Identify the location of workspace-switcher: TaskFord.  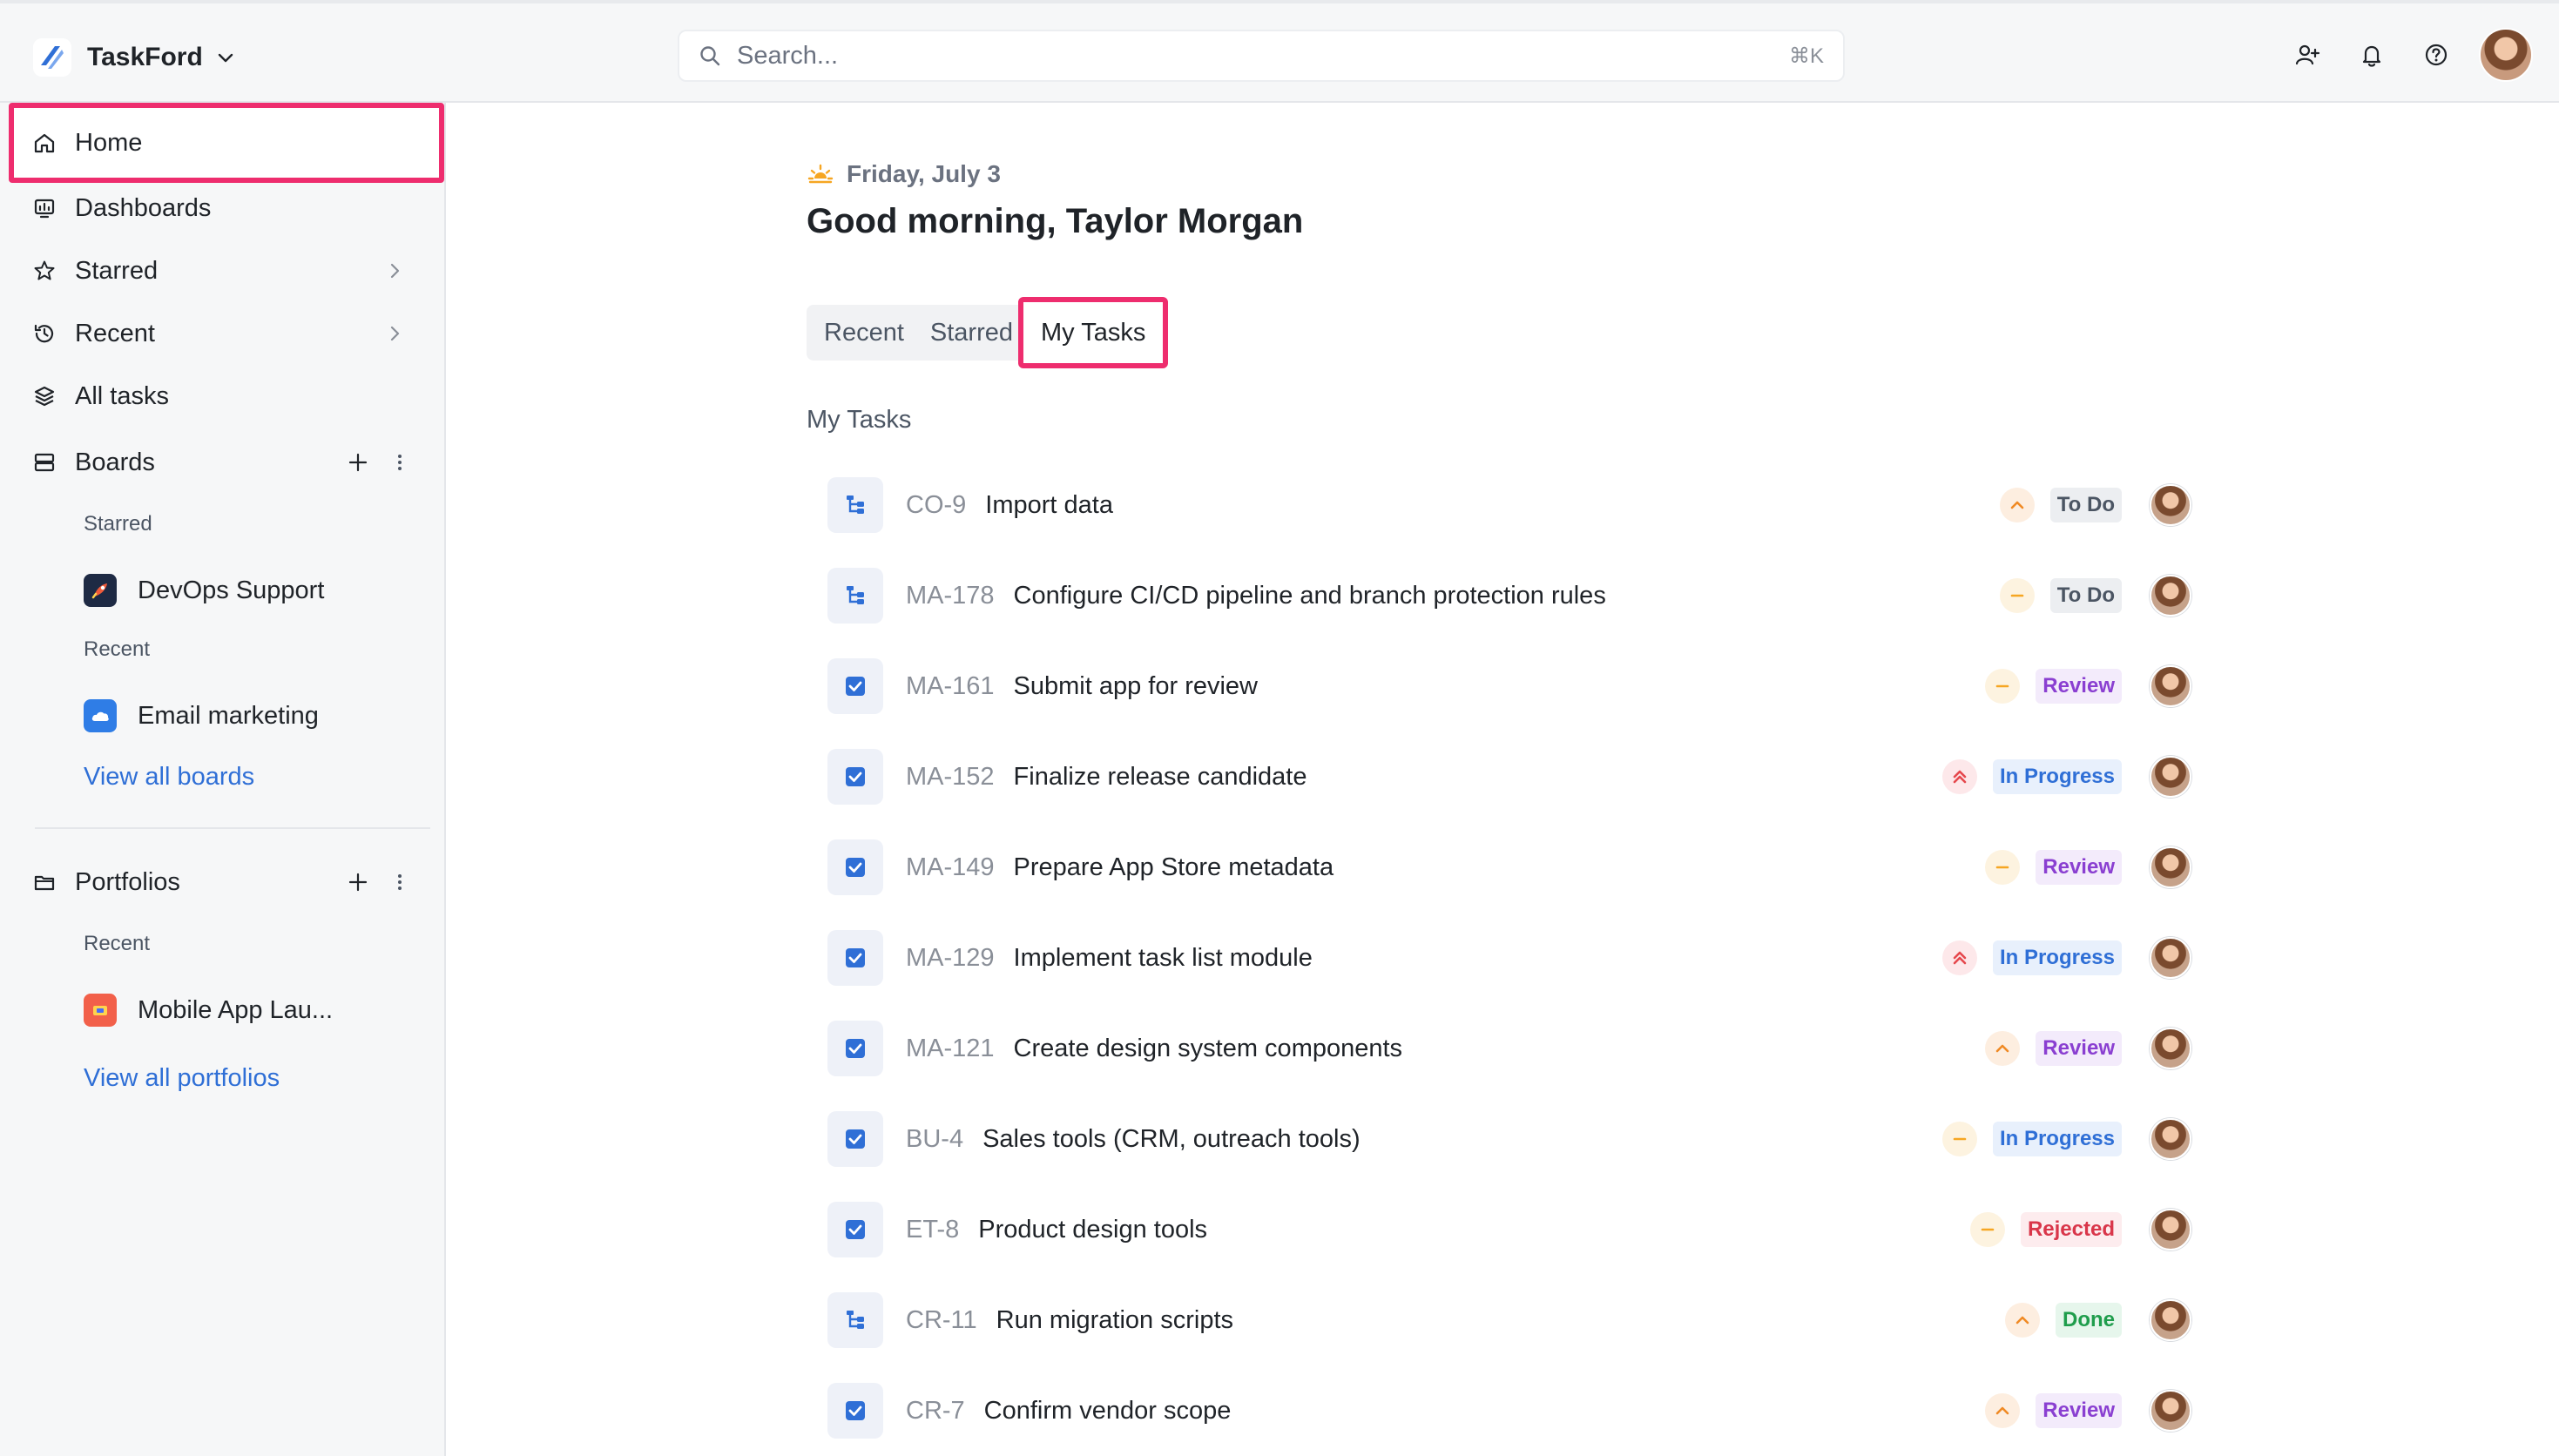
(134, 57).